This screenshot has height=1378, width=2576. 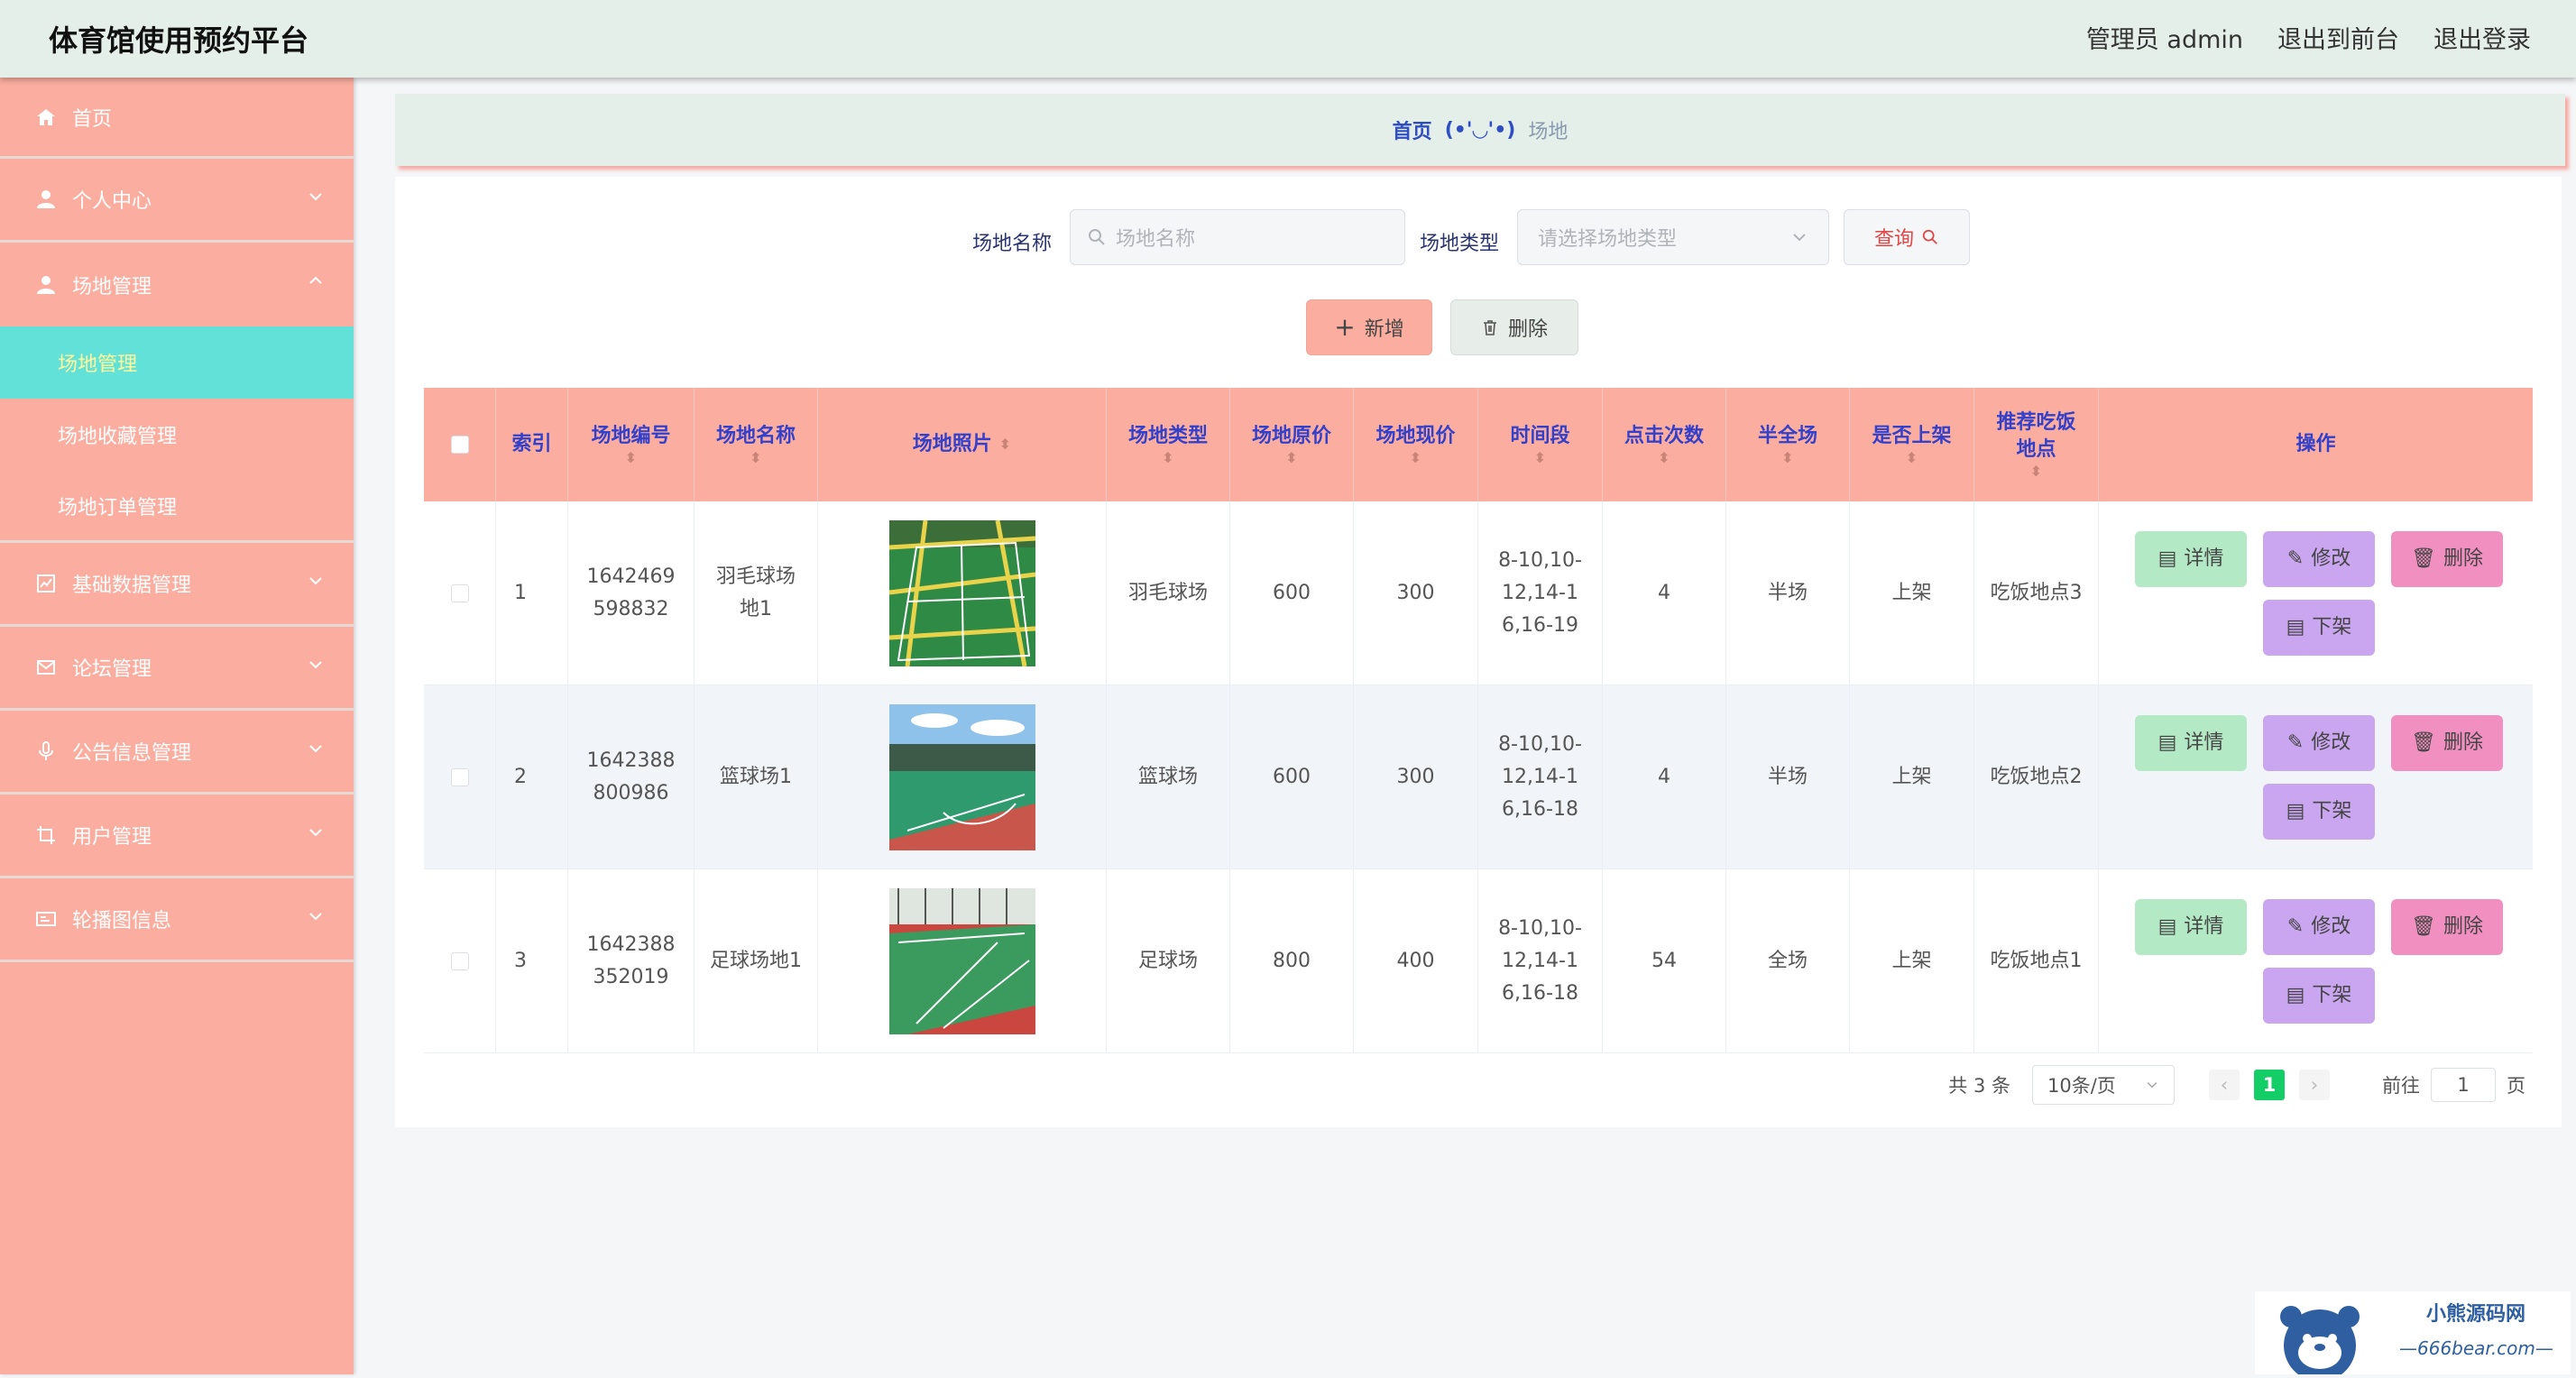 I want to click on mic-icon, so click(x=46, y=752).